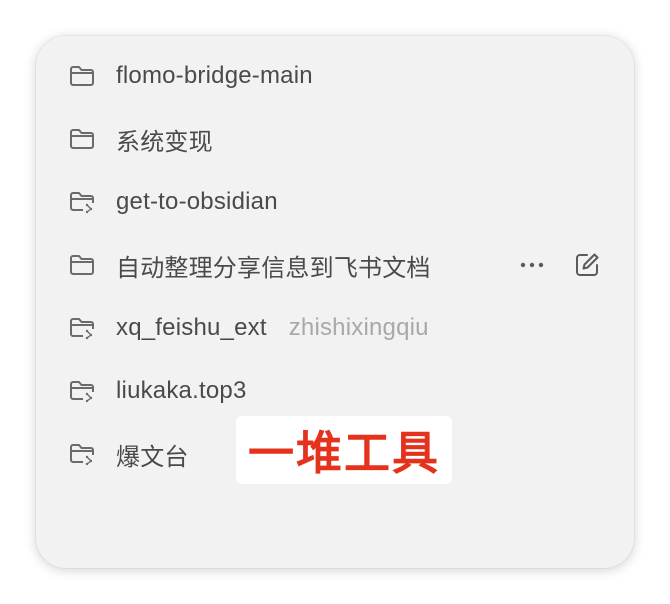  I want to click on edit-icon, so click(588, 265).